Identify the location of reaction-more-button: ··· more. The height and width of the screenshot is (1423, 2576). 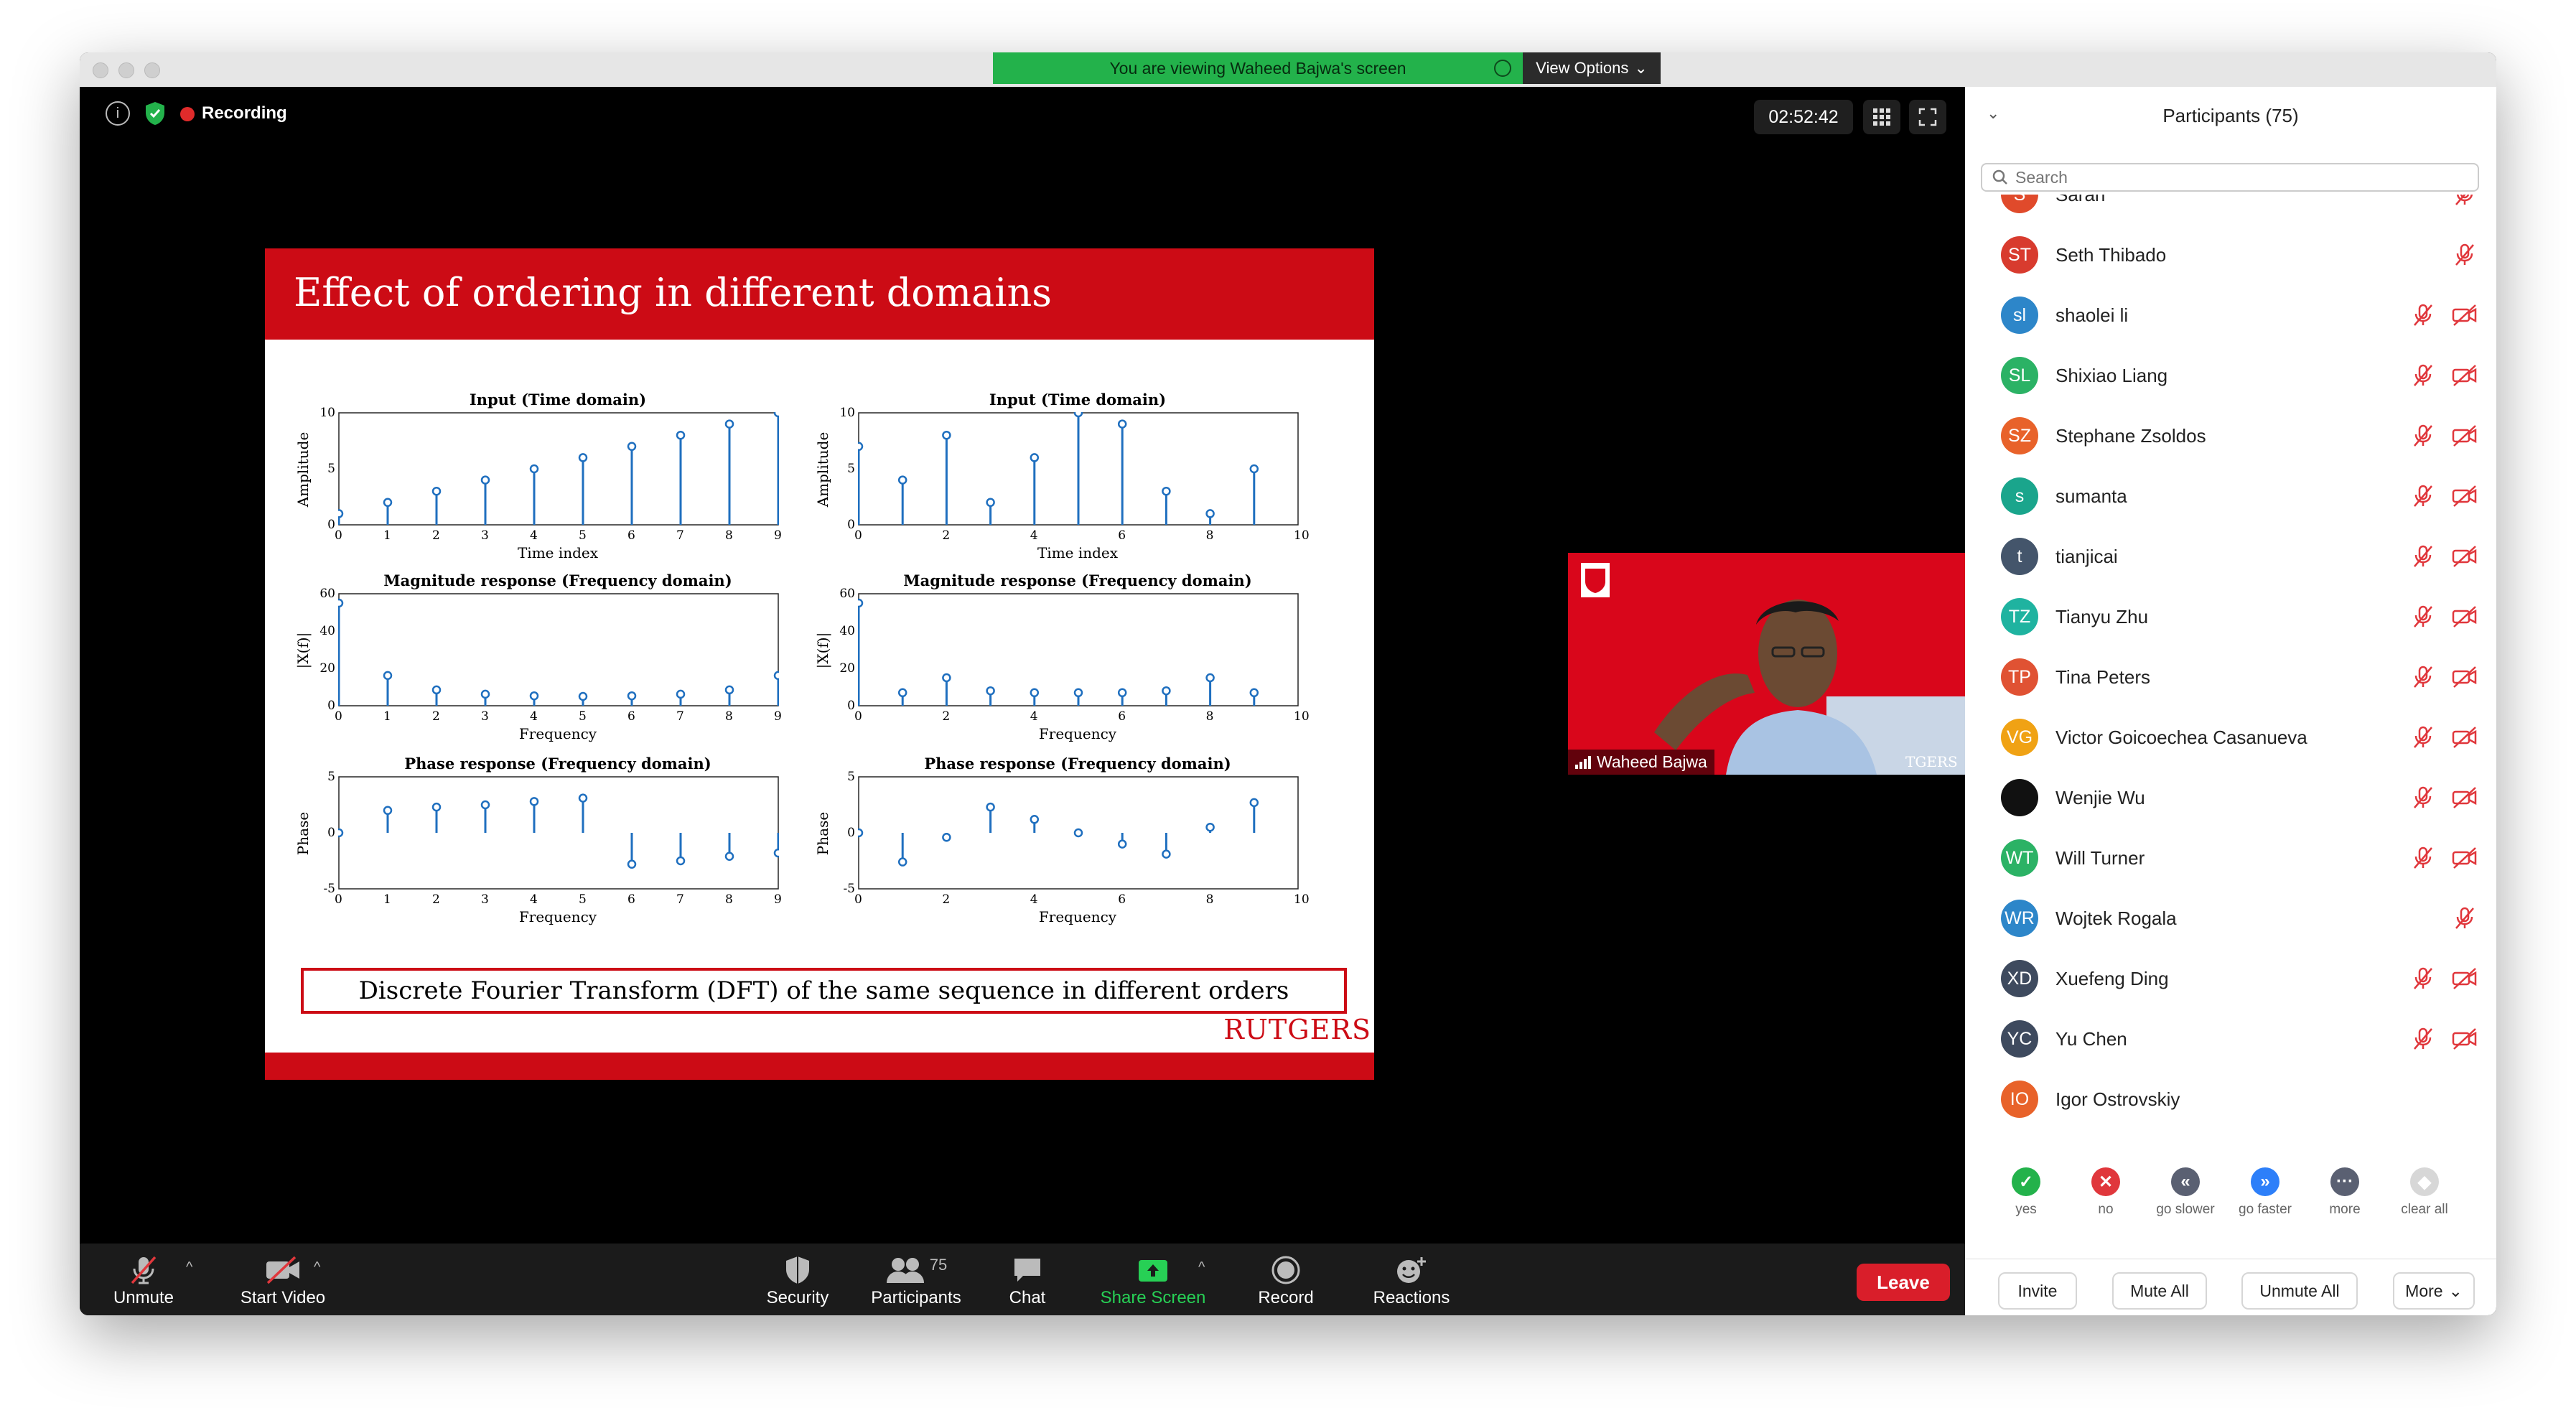
(2344, 1192).